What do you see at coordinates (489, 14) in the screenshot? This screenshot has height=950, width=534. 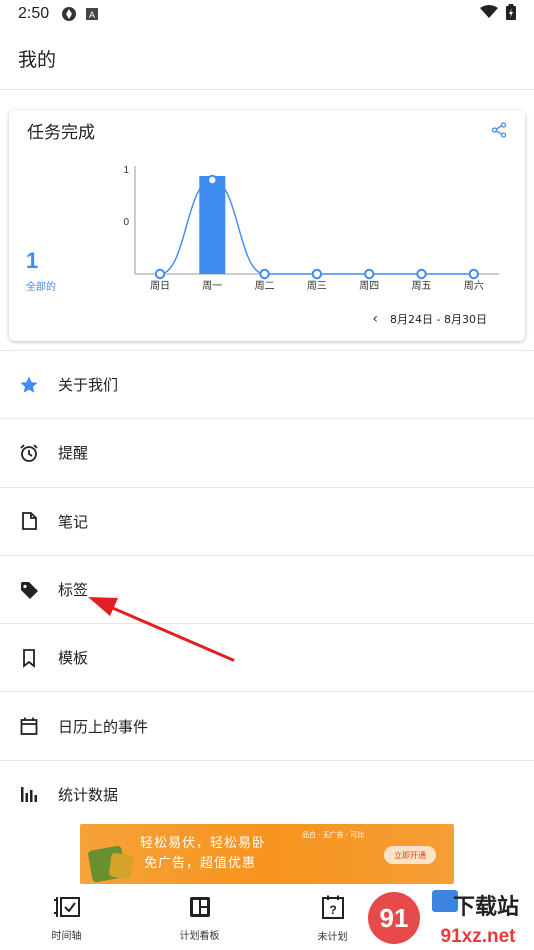 I see `wifi-icon` at bounding box center [489, 14].